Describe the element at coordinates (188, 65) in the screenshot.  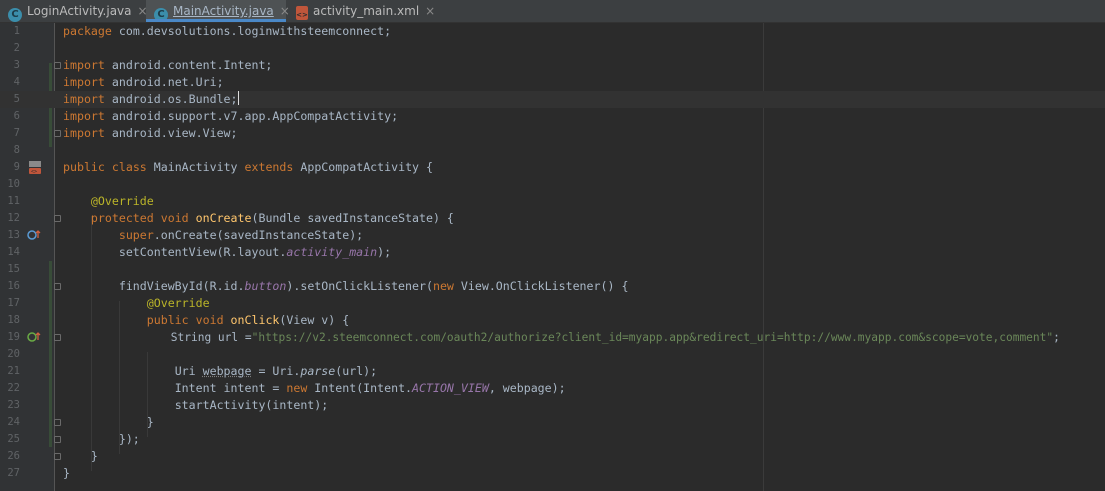
I see `code-text: android.content.Intent;` at that location.